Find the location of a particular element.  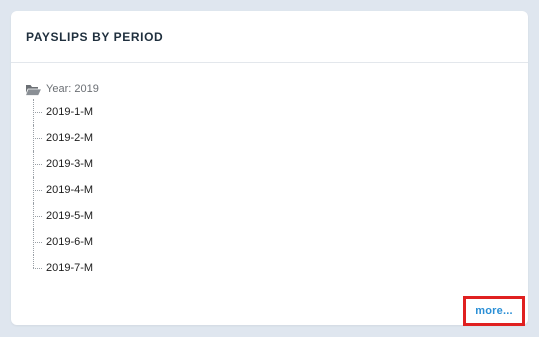

tree-item-period: 2019-2-M is located at coordinates (179, 138).